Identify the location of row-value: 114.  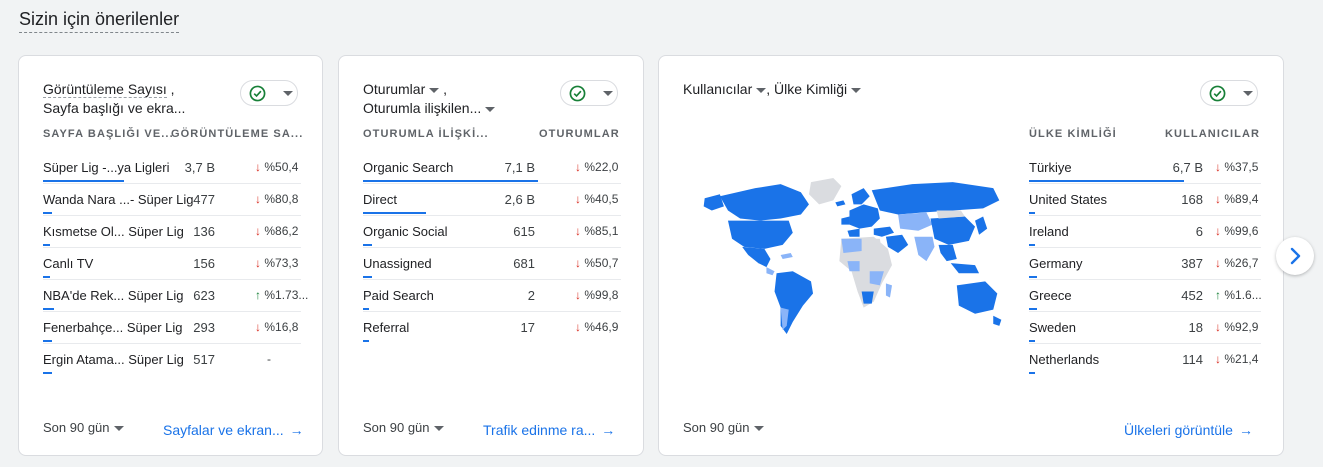
(1192, 359).